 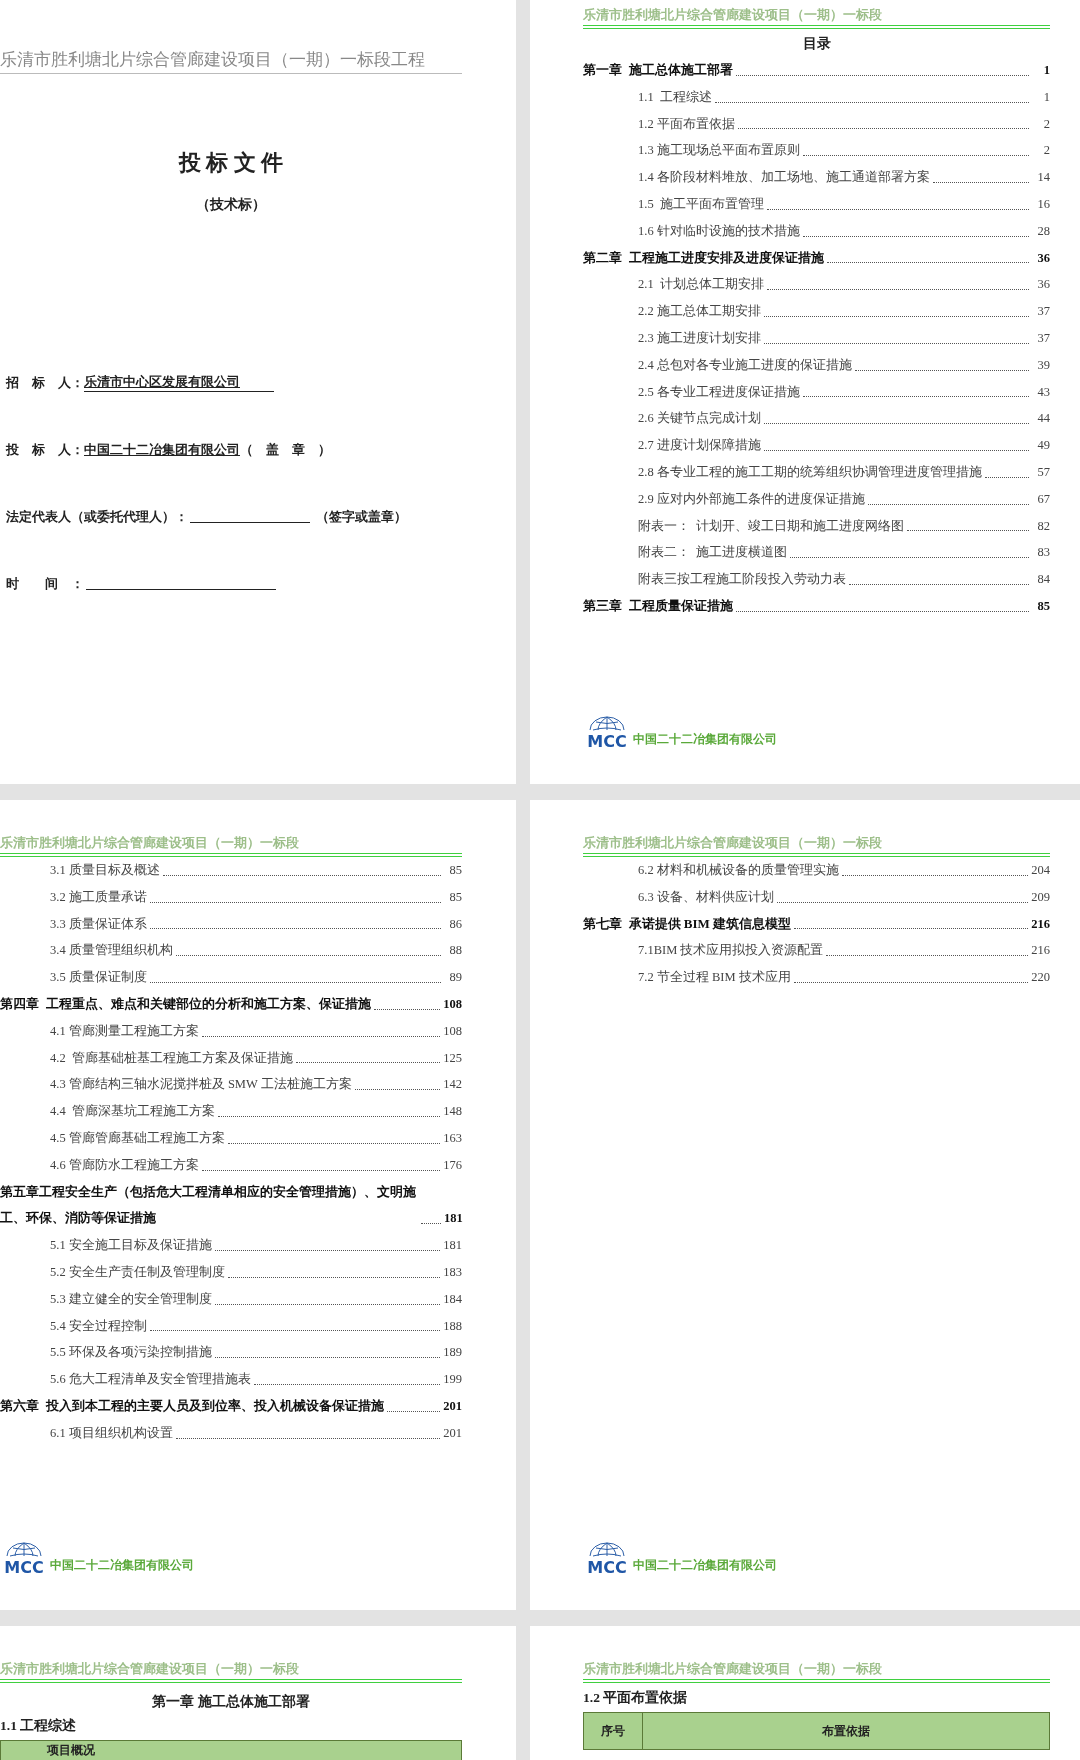 I want to click on toc-entry: 5.4 安全过程控制, so click(x=98, y=1326).